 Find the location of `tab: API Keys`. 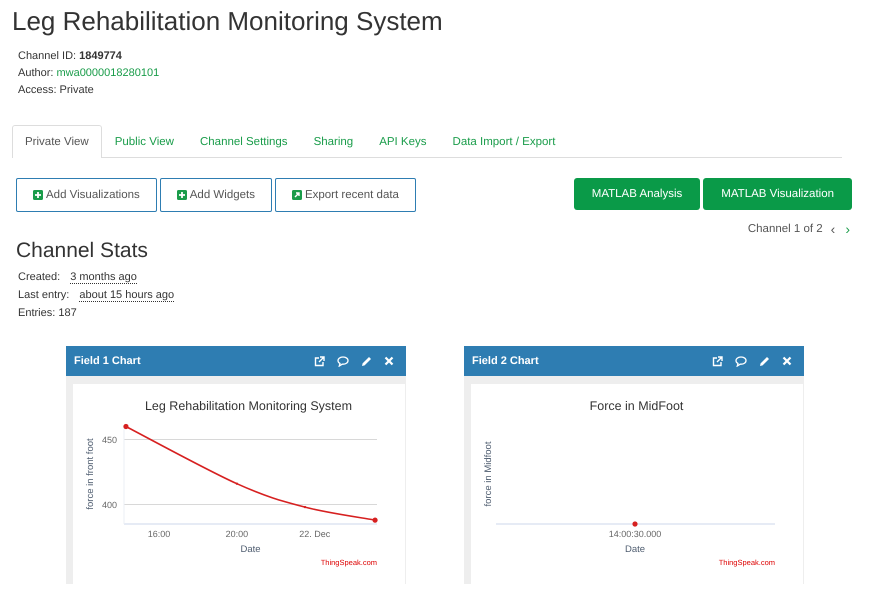

tab: API Keys is located at coordinates (403, 141).